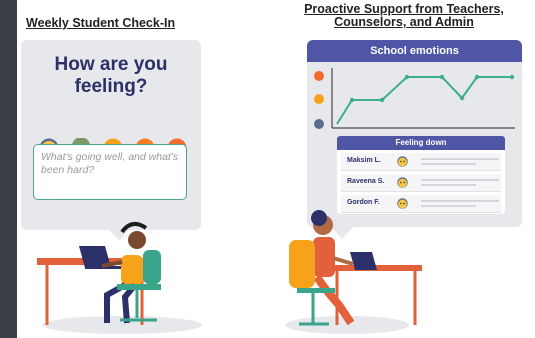 This screenshot has height=338, width=535. I want to click on student-illustration, so click(119, 277).